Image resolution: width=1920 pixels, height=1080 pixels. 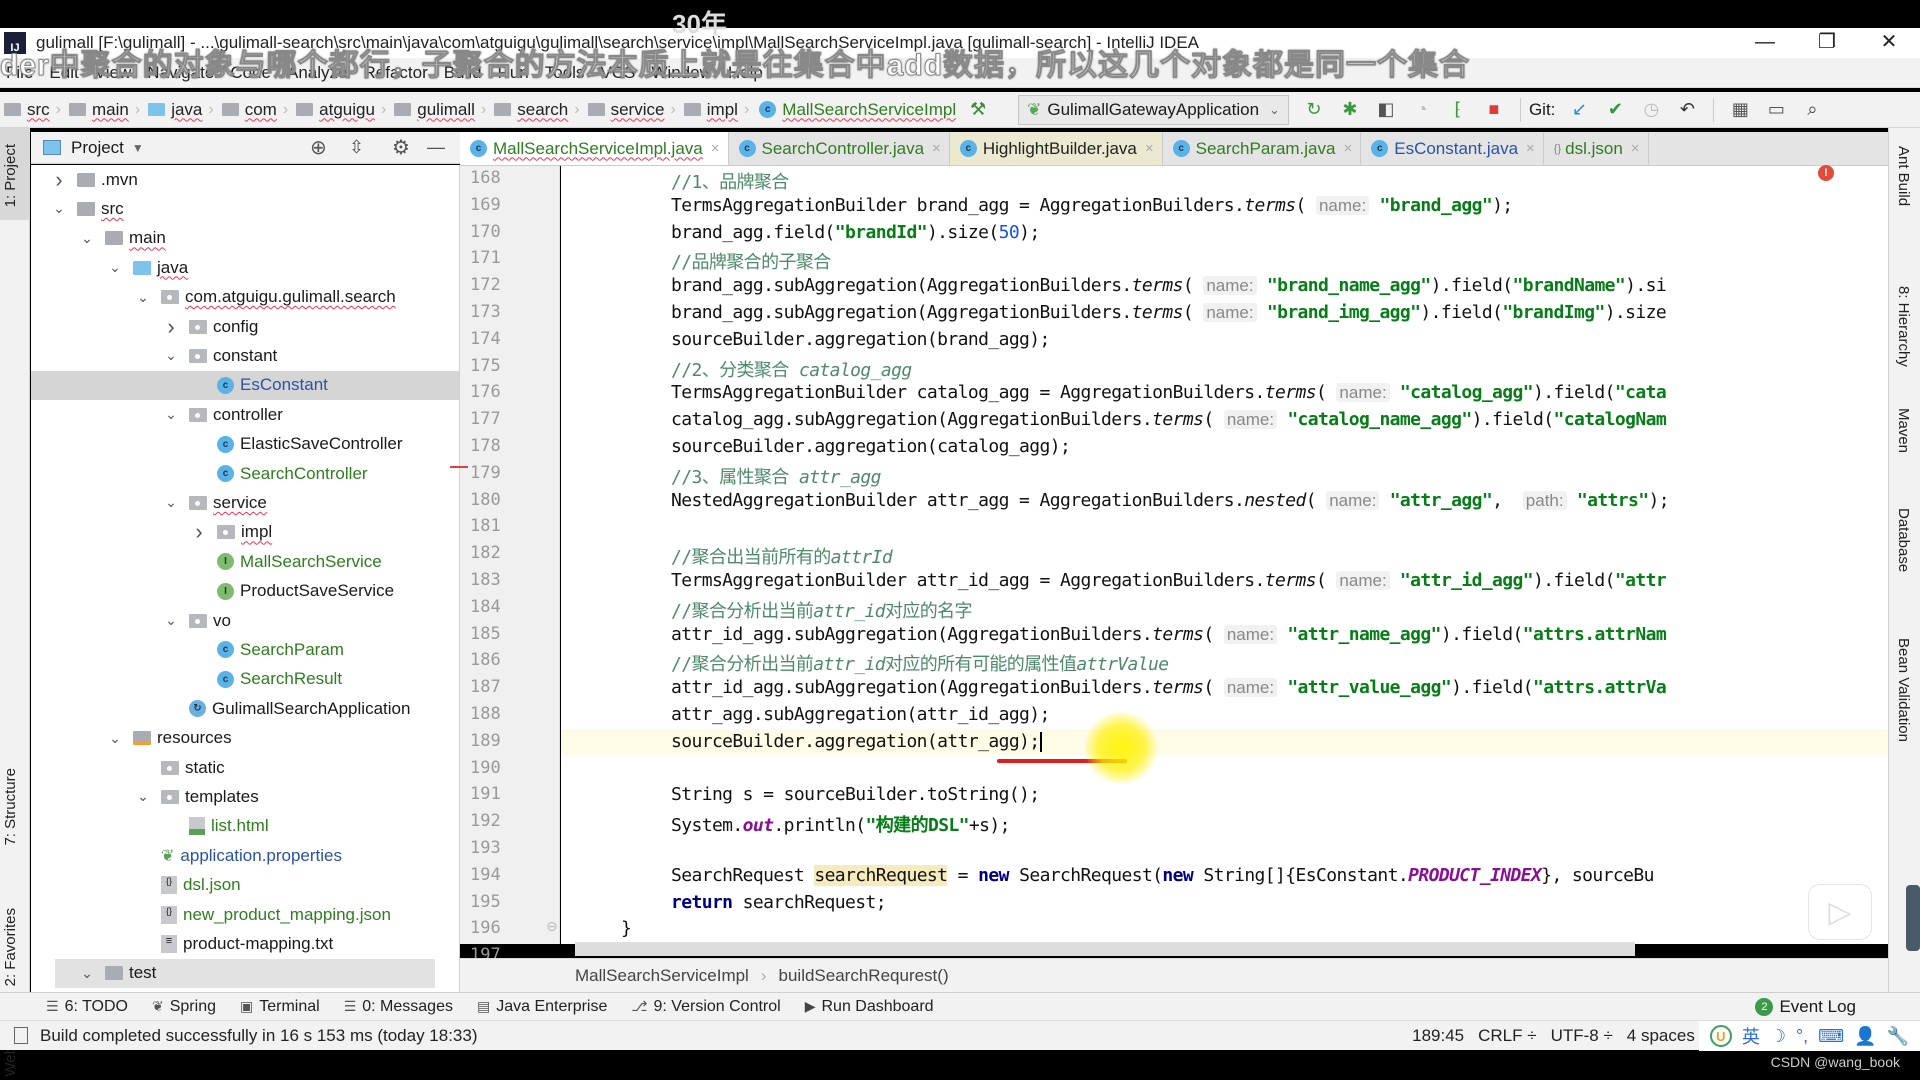 What do you see at coordinates (94, 179) in the screenshot?
I see `tree-item--mvn: › .mvn` at bounding box center [94, 179].